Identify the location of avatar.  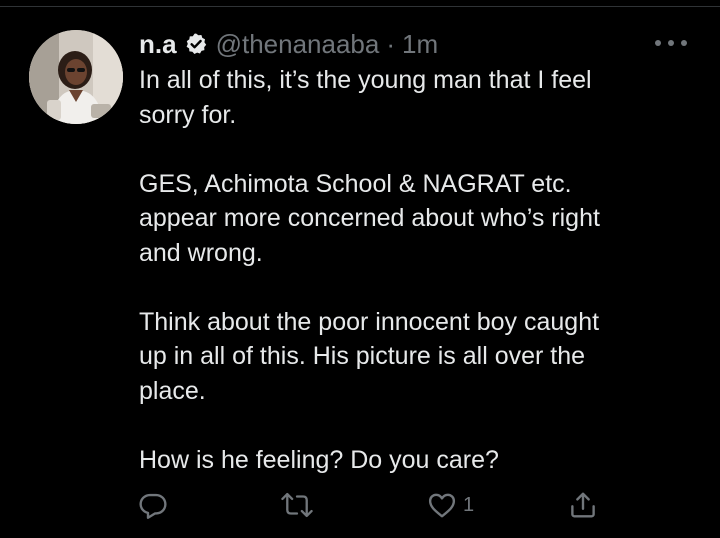
(76, 77).